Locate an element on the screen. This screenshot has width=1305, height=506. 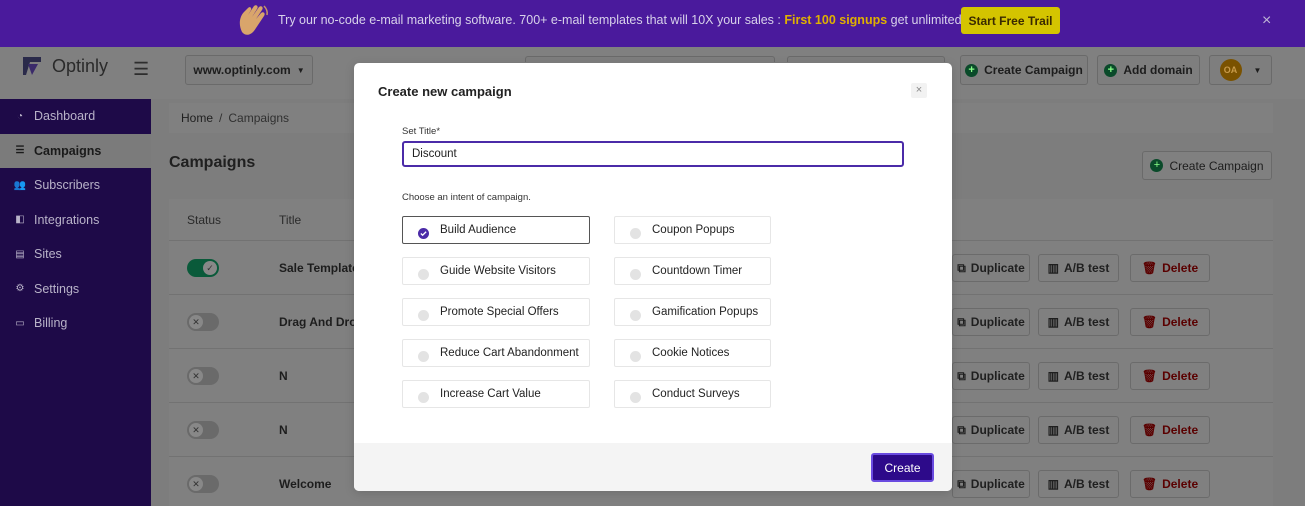
title-field-label: Set Title* is located at coordinates (421, 131).